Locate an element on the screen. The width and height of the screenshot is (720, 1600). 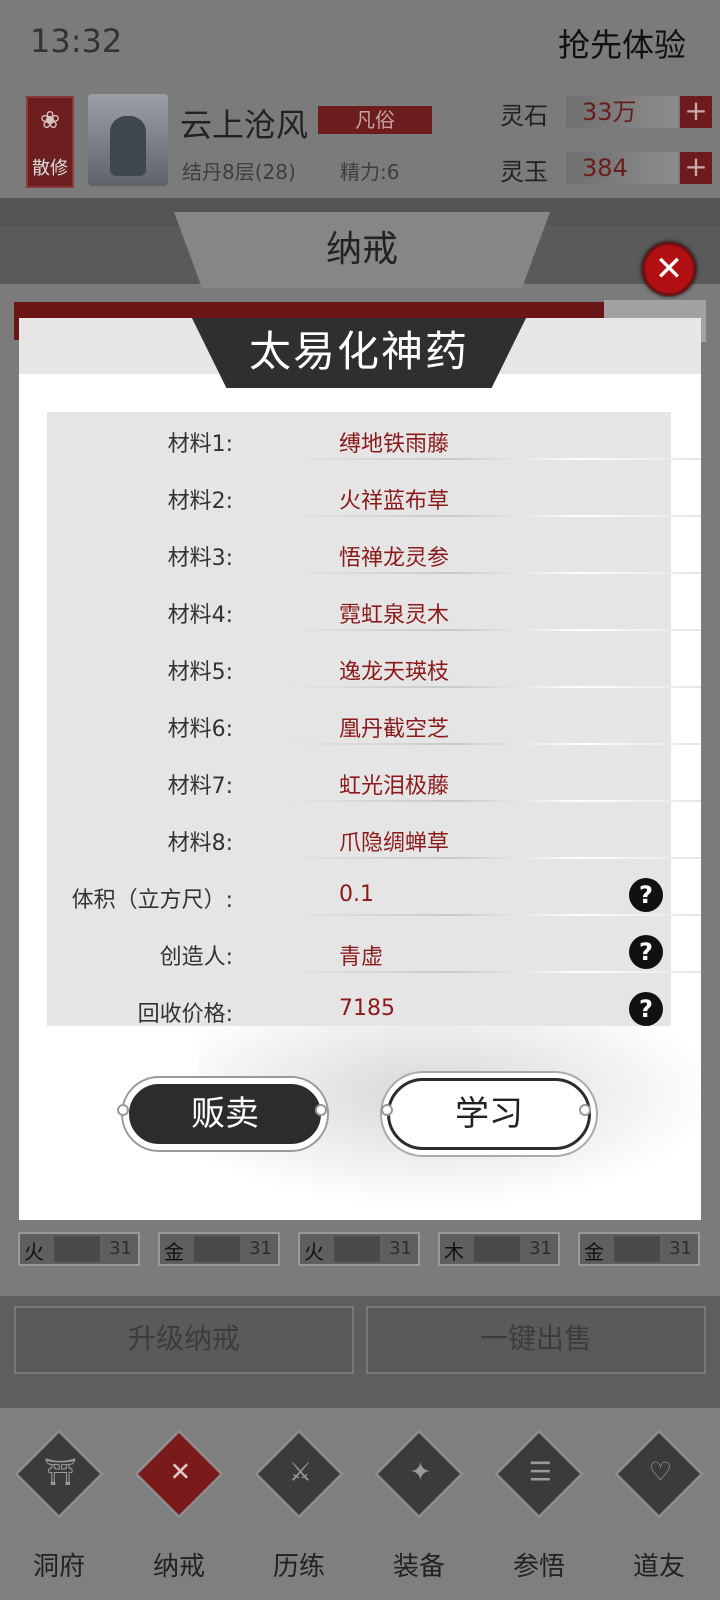
handshake-icon: ♡ is located at coordinates (659, 1474).